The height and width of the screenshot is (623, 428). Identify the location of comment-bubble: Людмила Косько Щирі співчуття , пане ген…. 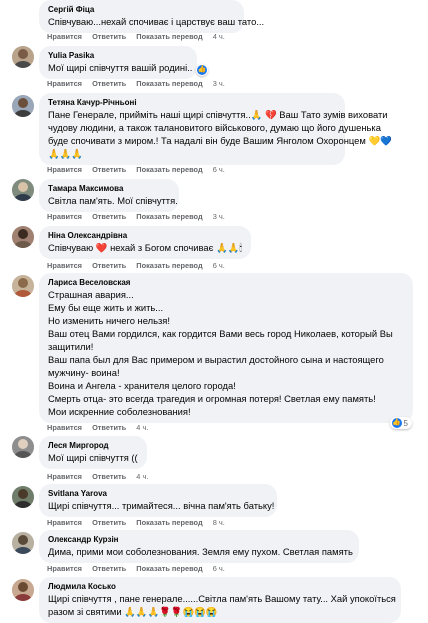
(220, 600).